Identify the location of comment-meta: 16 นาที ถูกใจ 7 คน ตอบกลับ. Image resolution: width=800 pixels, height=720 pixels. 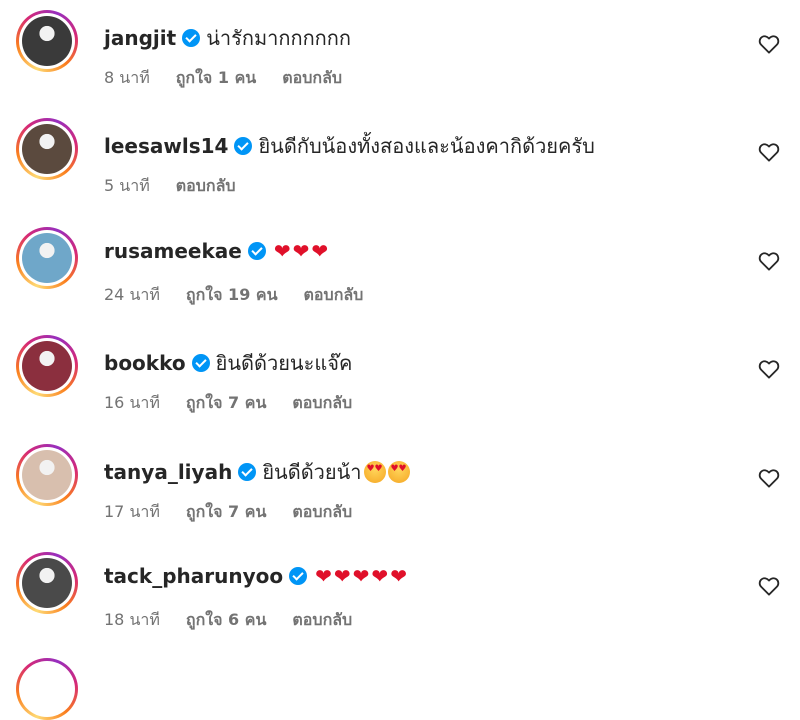
(241, 403).